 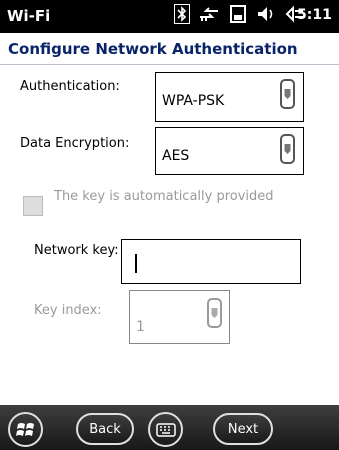 What do you see at coordinates (169, 16) in the screenshot?
I see `status-bar: Wi-Fi 5:11` at bounding box center [169, 16].